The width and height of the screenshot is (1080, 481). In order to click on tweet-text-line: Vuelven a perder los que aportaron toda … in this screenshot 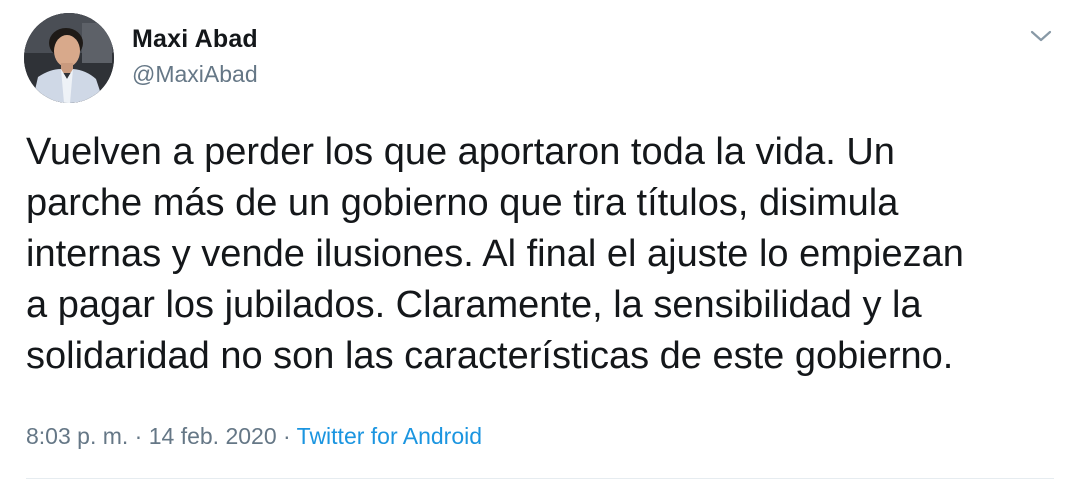, I will do `click(460, 152)`.